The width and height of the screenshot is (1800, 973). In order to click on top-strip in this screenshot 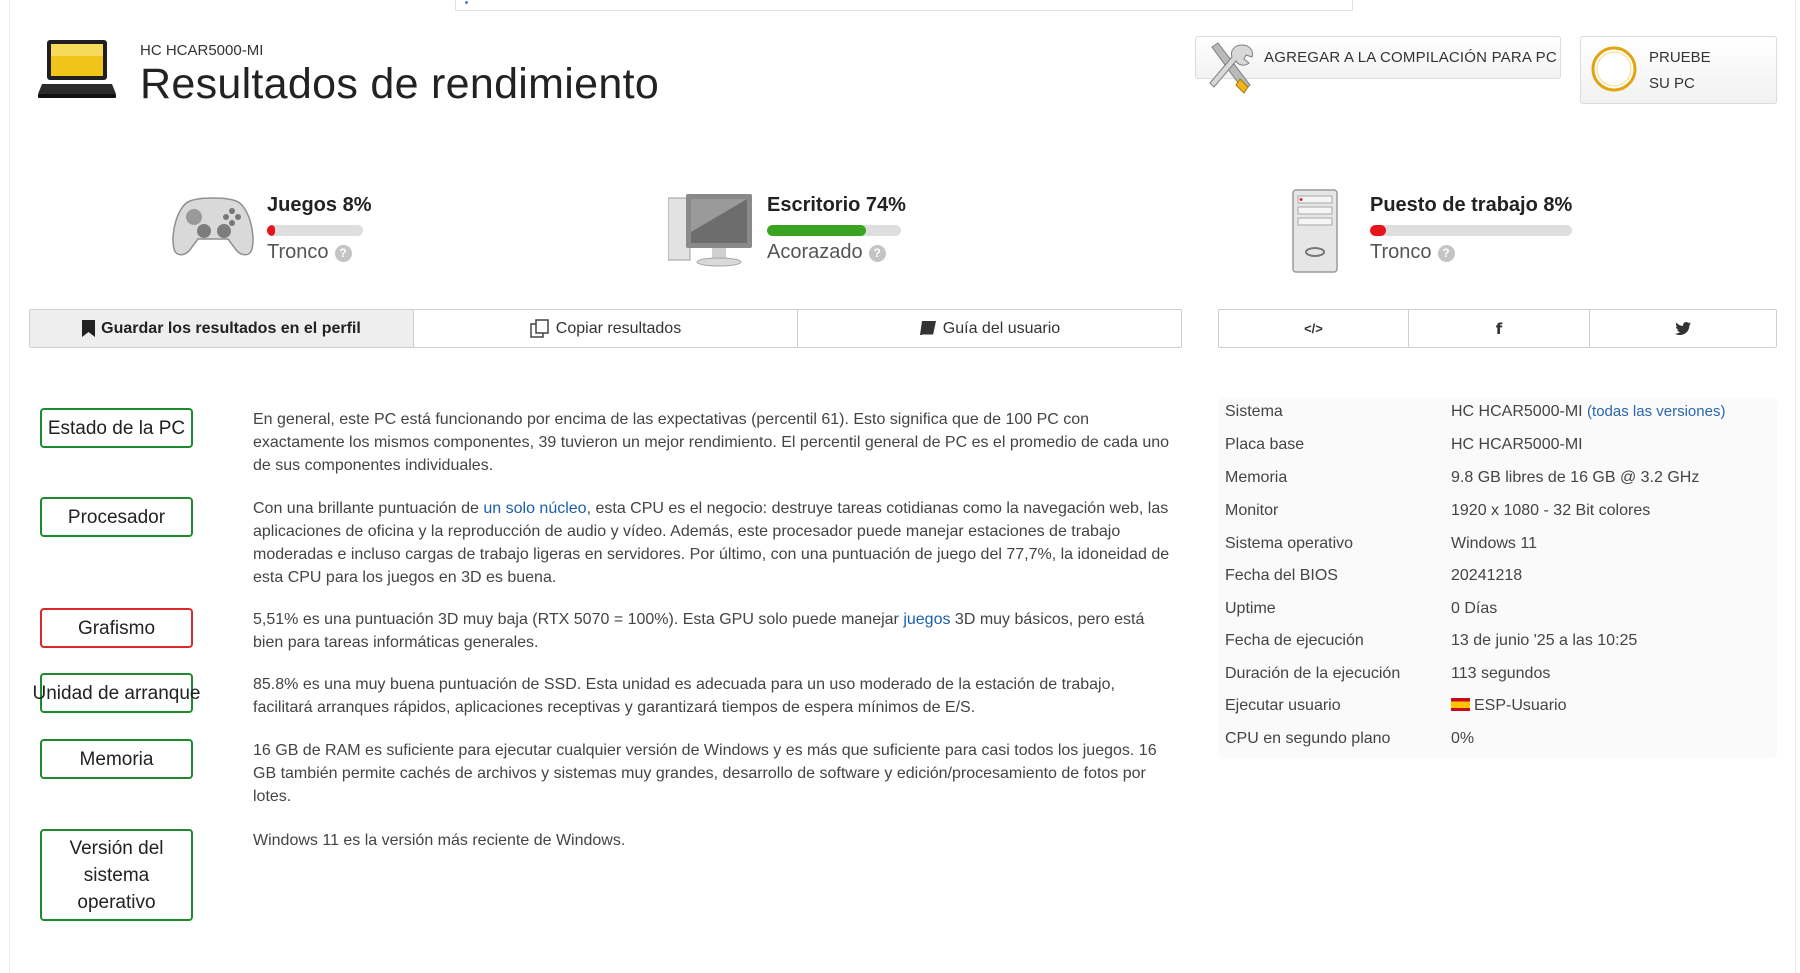, I will do `click(904, 5)`.